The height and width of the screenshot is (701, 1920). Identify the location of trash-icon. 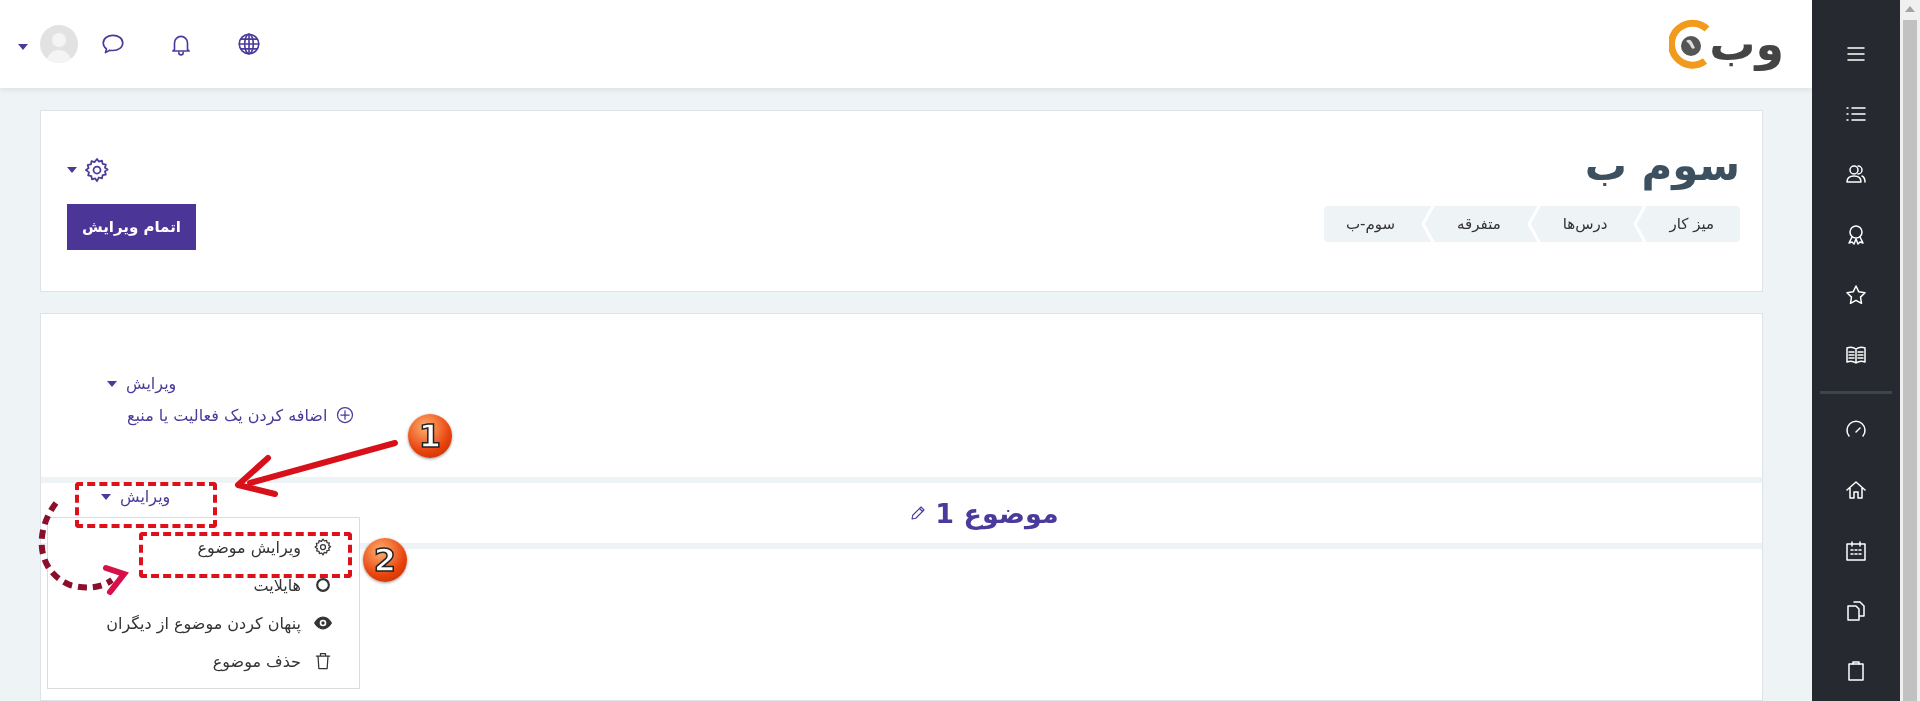
(323, 661).